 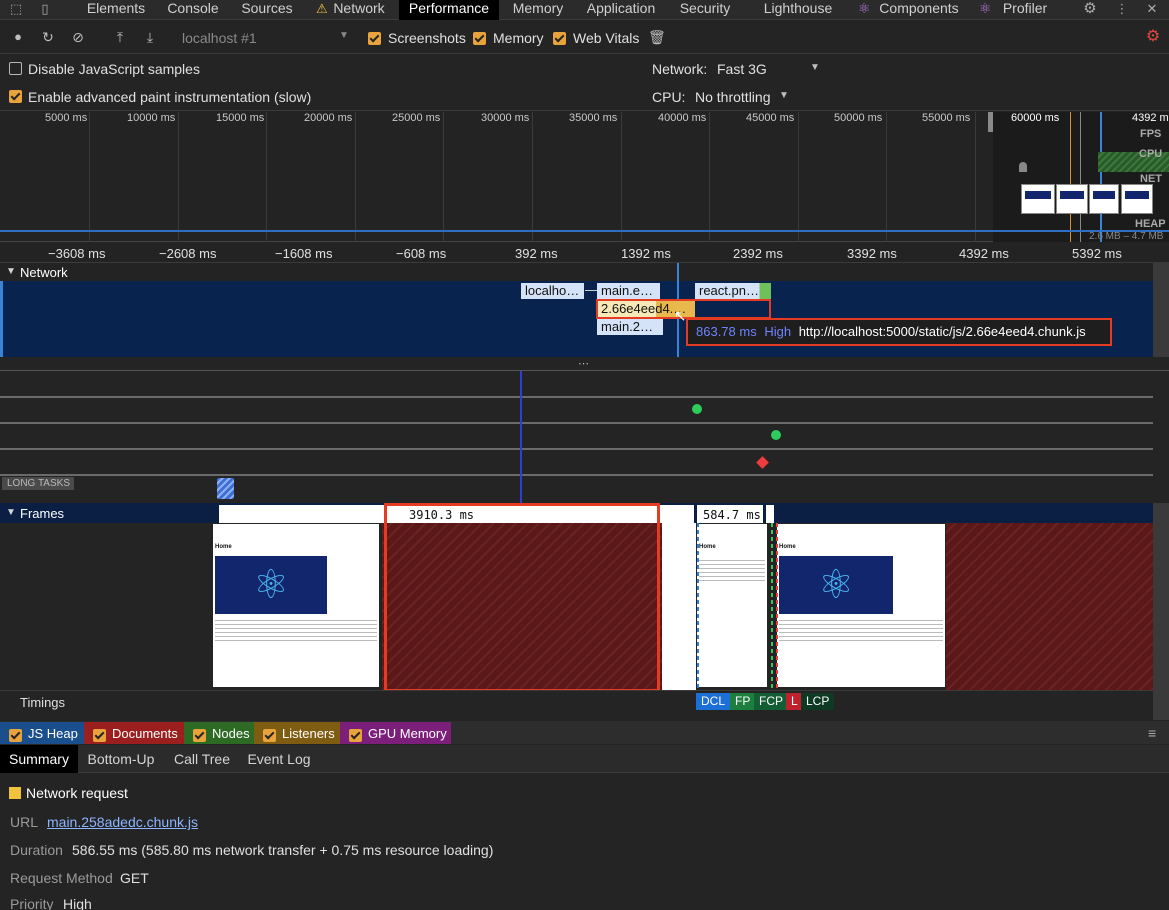 I want to click on url-link: main.258adedc.chunk.js, so click(x=122, y=822).